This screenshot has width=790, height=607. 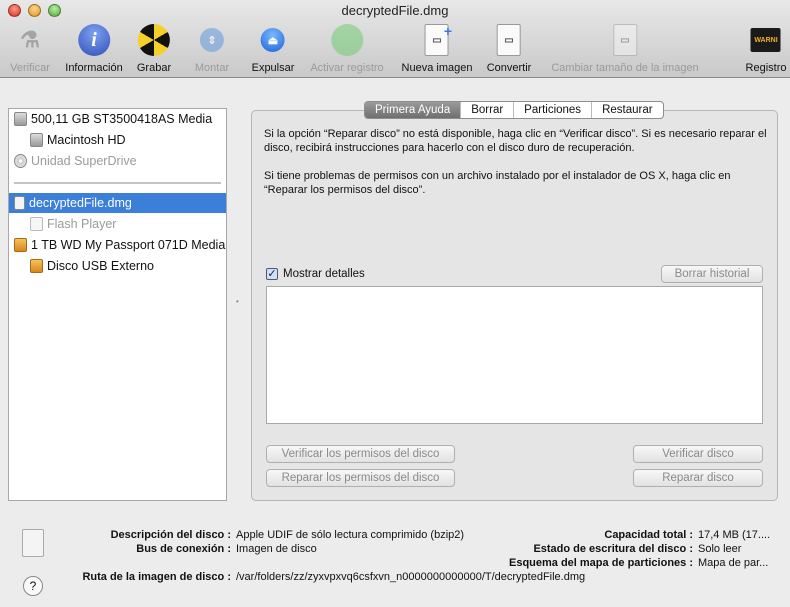 What do you see at coordinates (712, 274) in the screenshot?
I see `clear-history-button: Borrar historial` at bounding box center [712, 274].